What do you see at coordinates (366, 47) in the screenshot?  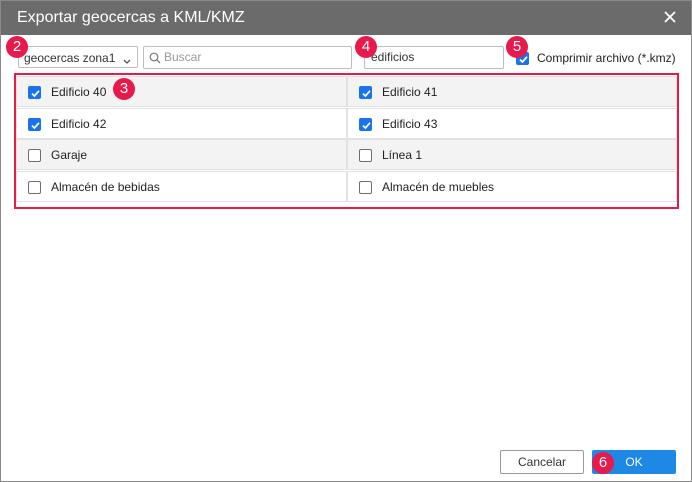 I see `callout-badge-4: 4` at bounding box center [366, 47].